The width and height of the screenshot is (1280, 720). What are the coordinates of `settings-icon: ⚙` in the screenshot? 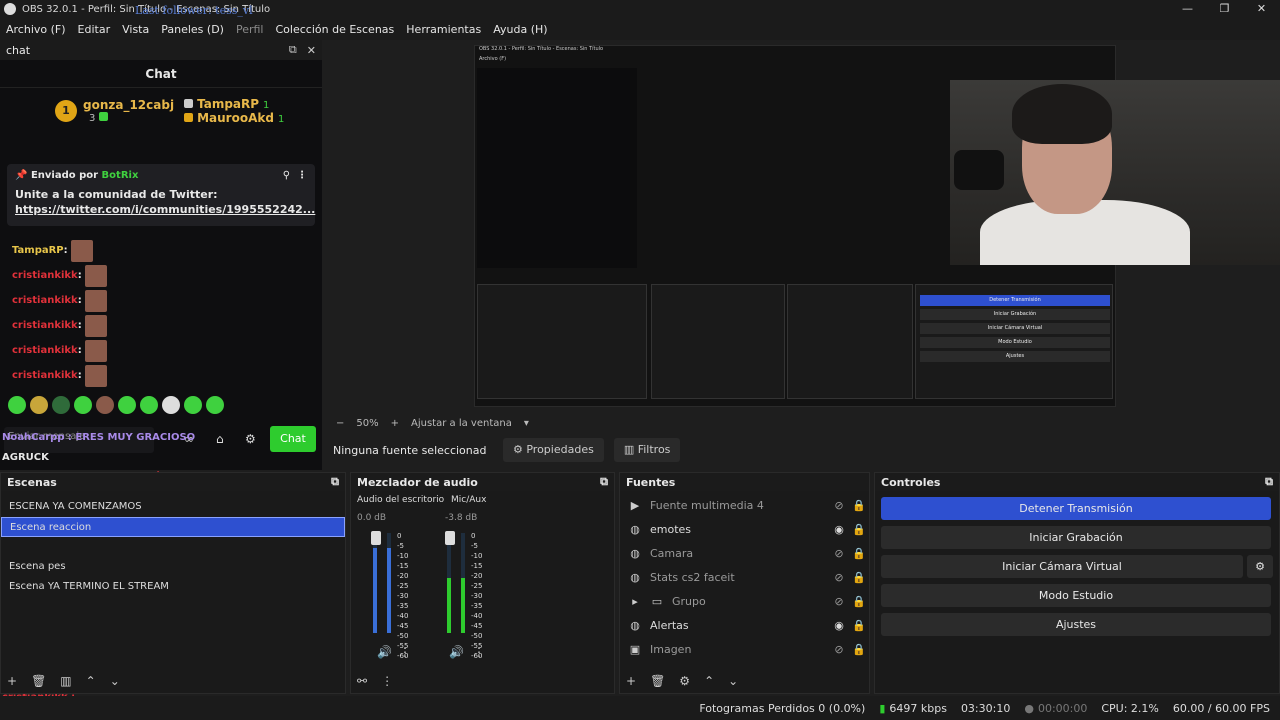 It's located at (250, 439).